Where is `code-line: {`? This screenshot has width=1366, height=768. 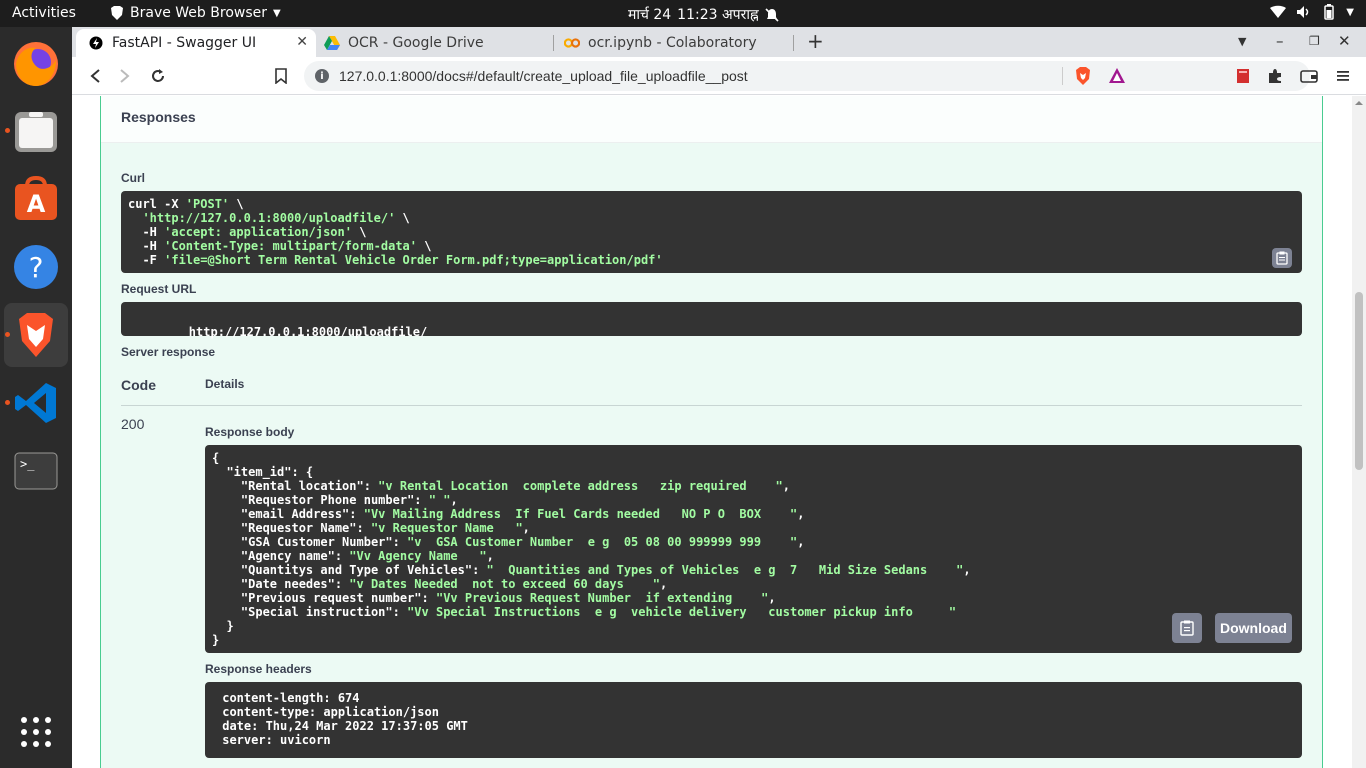 code-line: { is located at coordinates (753, 458).